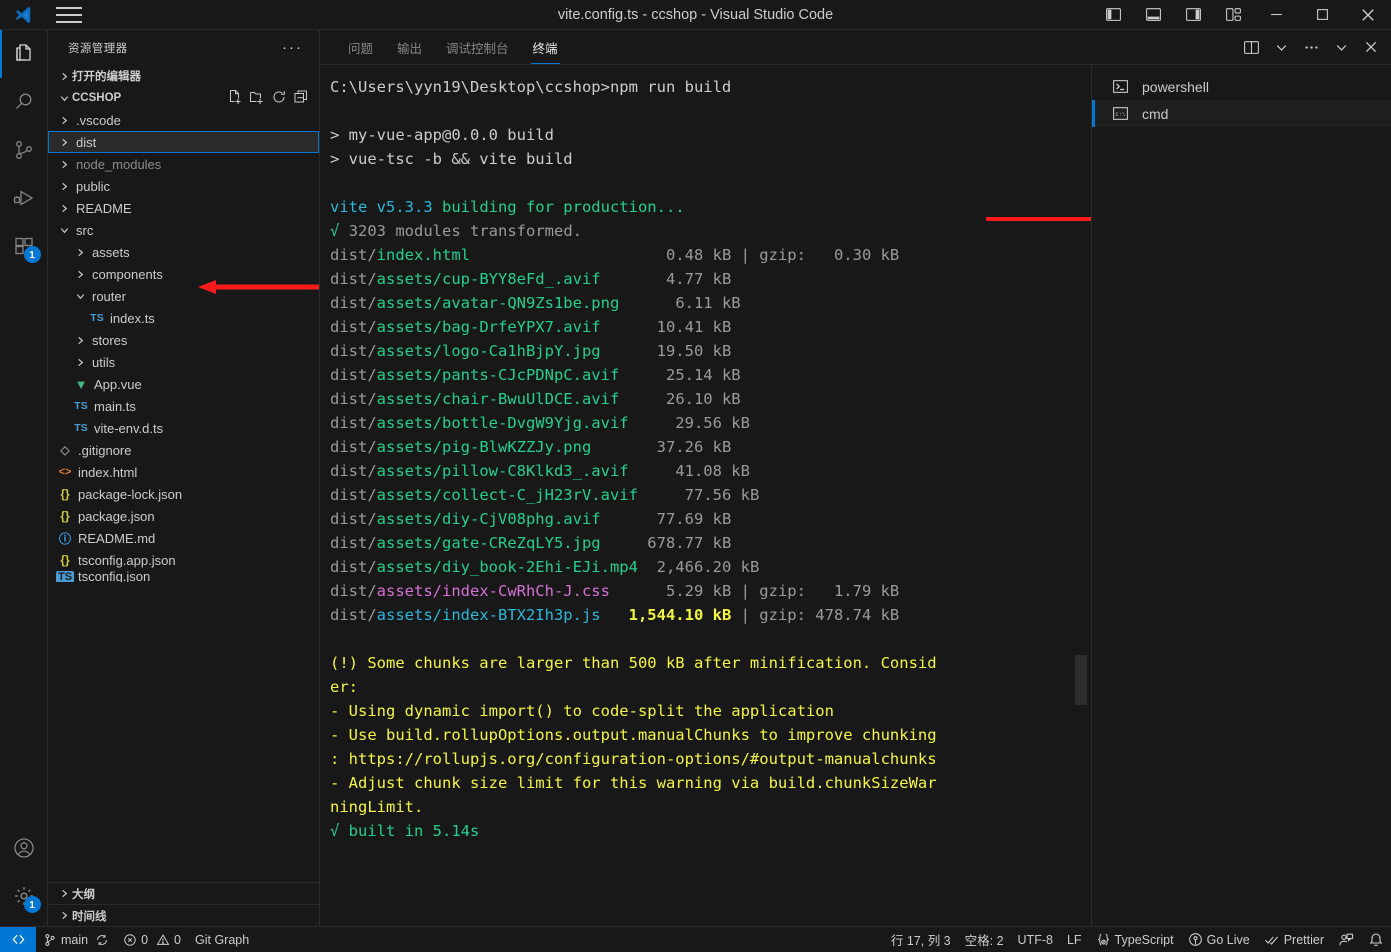 The width and height of the screenshot is (1391, 952). I want to click on tree-item-src: src, so click(183, 230).